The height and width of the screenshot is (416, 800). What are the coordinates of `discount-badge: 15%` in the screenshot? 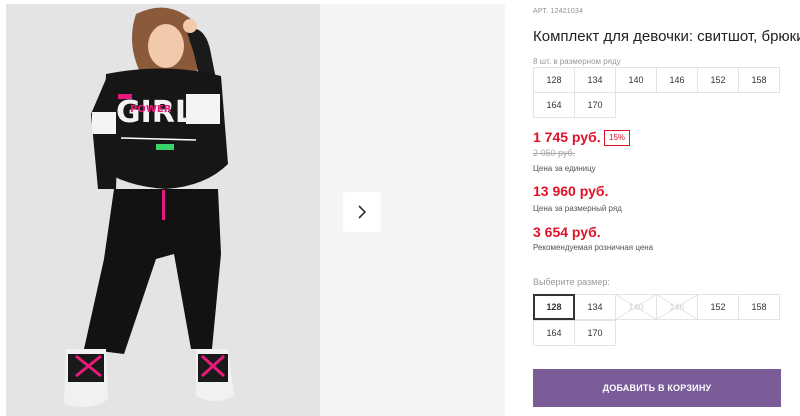 It's located at (617, 138).